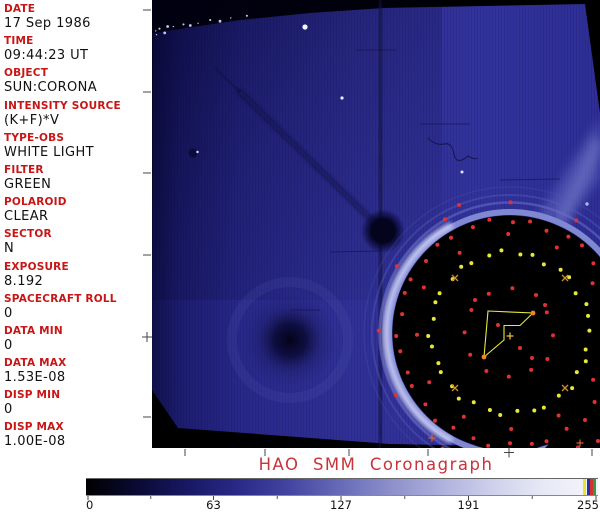  I want to click on field-value: 17 Sep 1986, so click(47, 23).